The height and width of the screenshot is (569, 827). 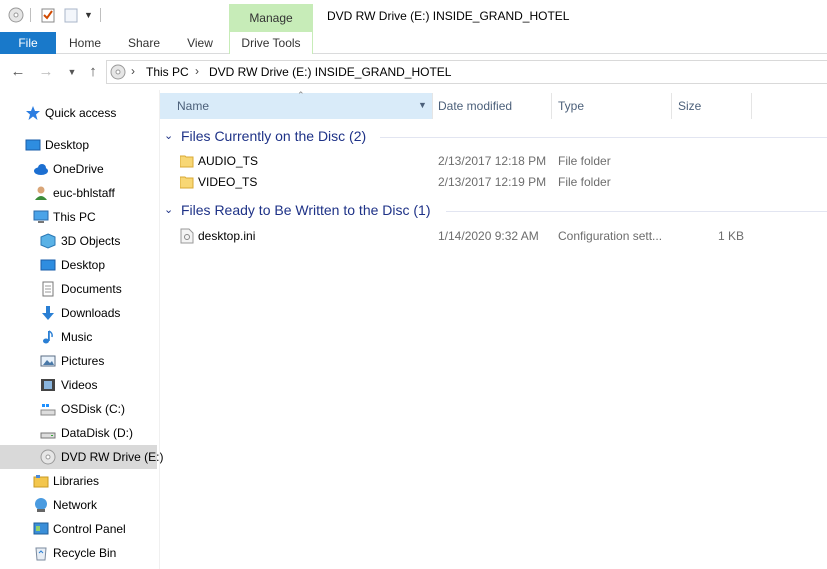 I want to click on column-header-name: Name, so click(x=193, y=106).